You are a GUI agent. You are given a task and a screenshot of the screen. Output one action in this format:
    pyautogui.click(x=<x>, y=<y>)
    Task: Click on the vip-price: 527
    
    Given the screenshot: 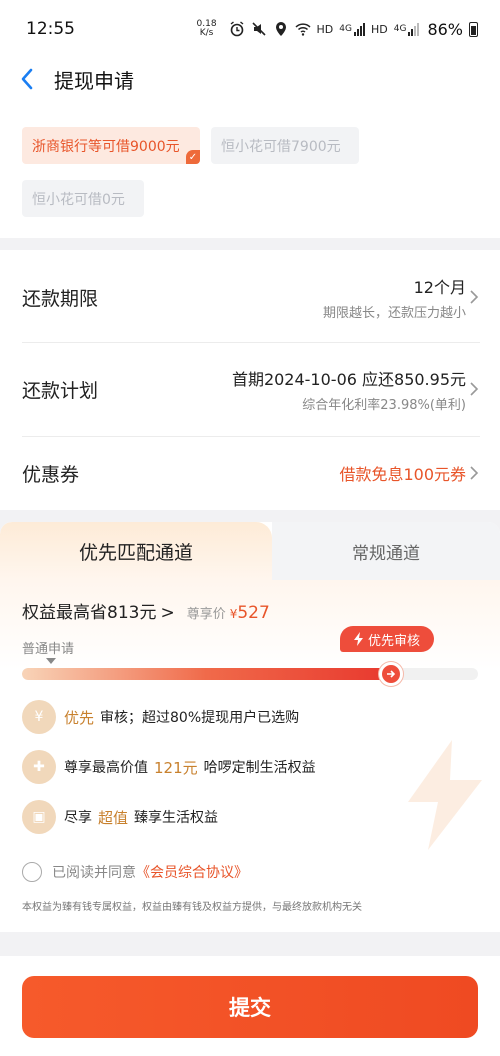 What is the action you would take?
    pyautogui.click(x=253, y=613)
    